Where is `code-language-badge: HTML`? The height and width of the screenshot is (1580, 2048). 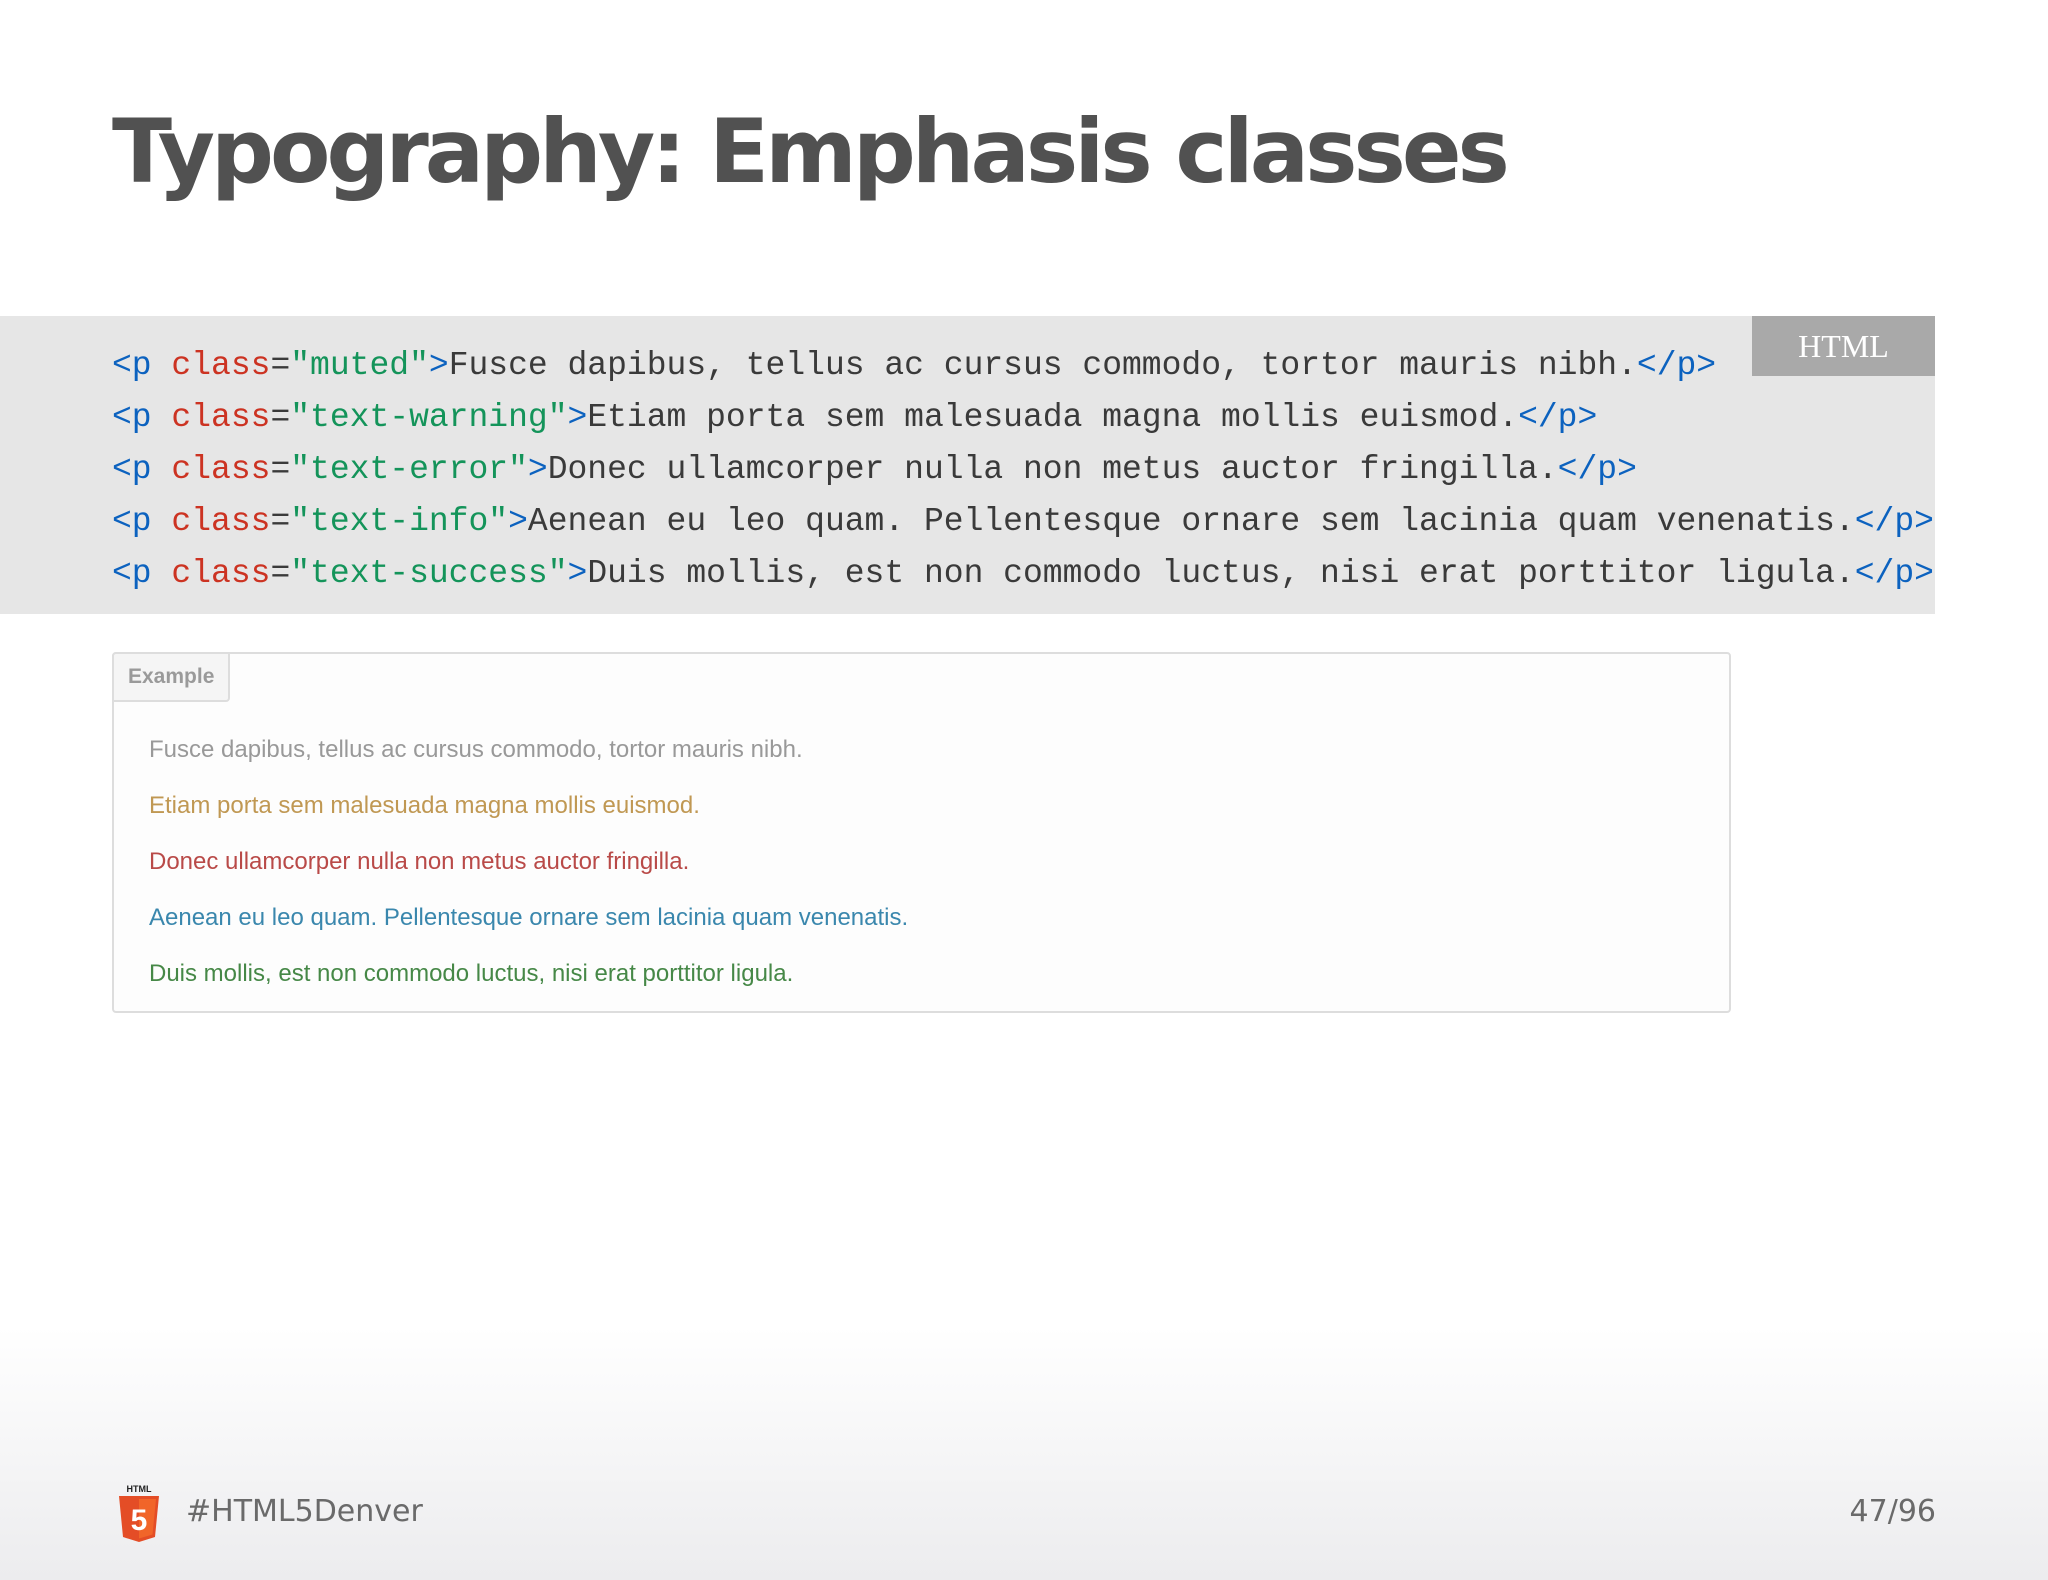 code-language-badge: HTML is located at coordinates (1843, 346).